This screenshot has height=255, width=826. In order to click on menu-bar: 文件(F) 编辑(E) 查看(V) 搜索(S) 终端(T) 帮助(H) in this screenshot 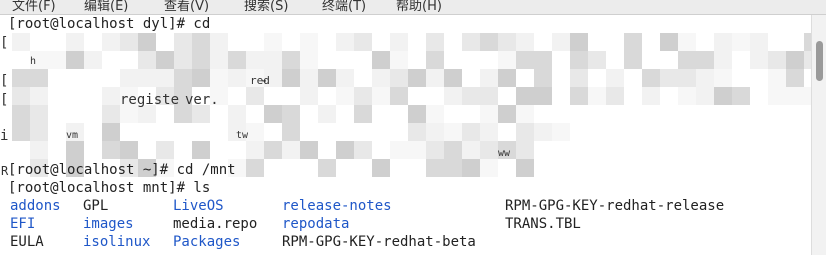, I will do `click(413, 7)`.